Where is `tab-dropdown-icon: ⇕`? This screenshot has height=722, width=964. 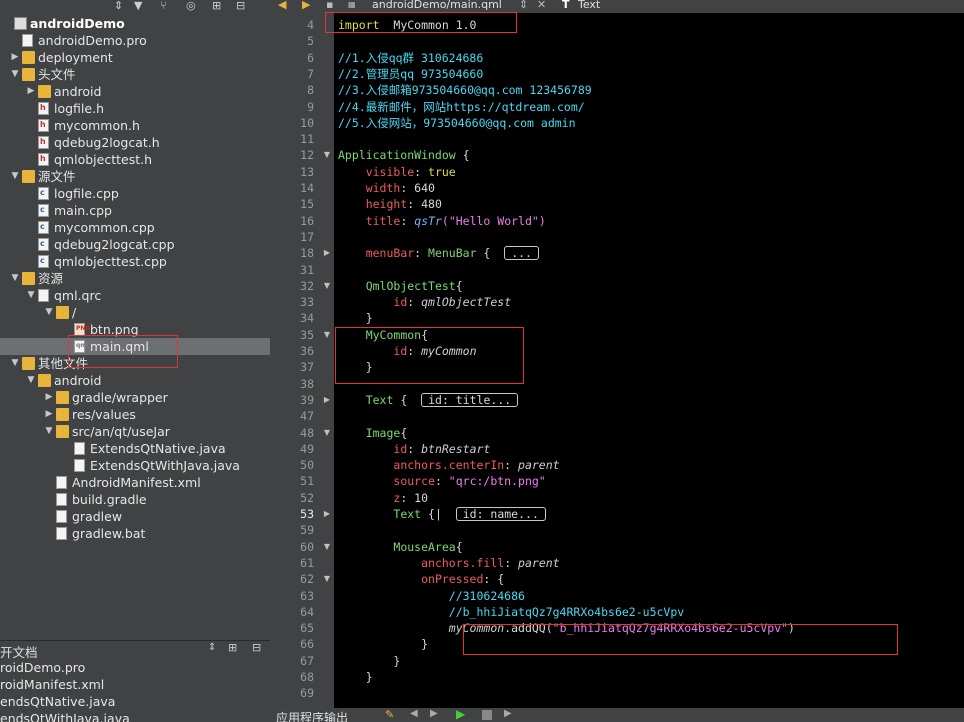
tab-dropdown-icon: ⇕ is located at coordinates (523, 5).